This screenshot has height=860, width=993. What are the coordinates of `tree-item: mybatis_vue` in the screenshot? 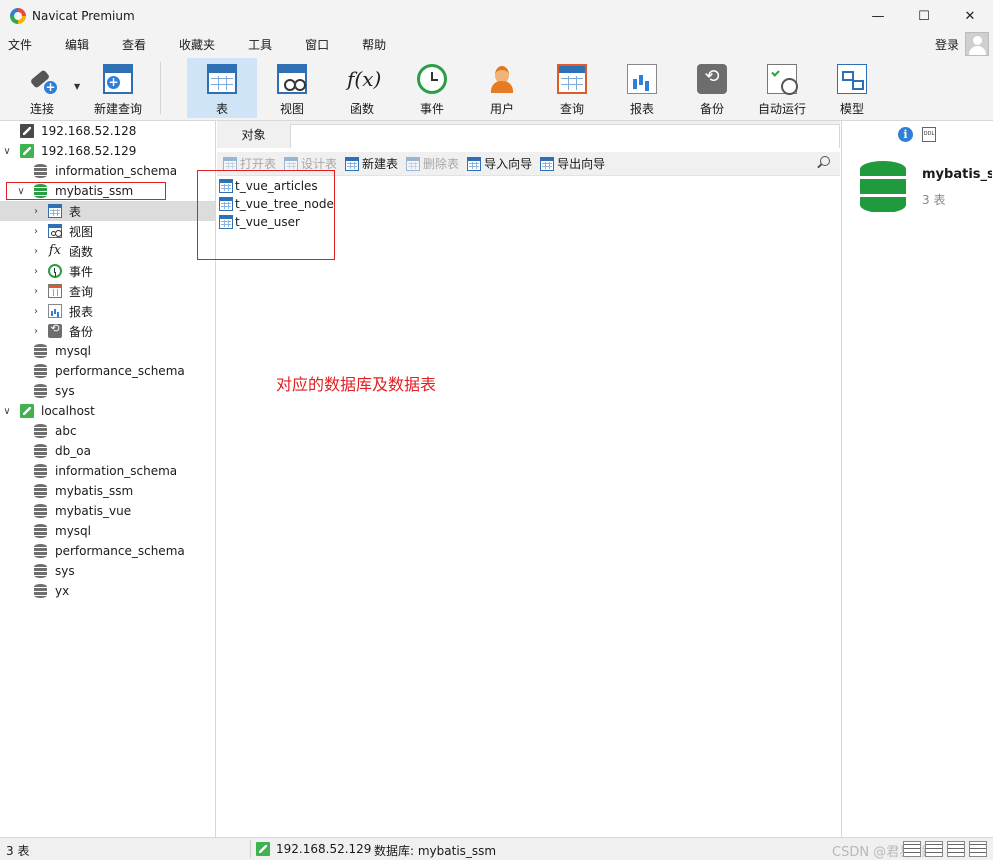 It's located at (107, 511).